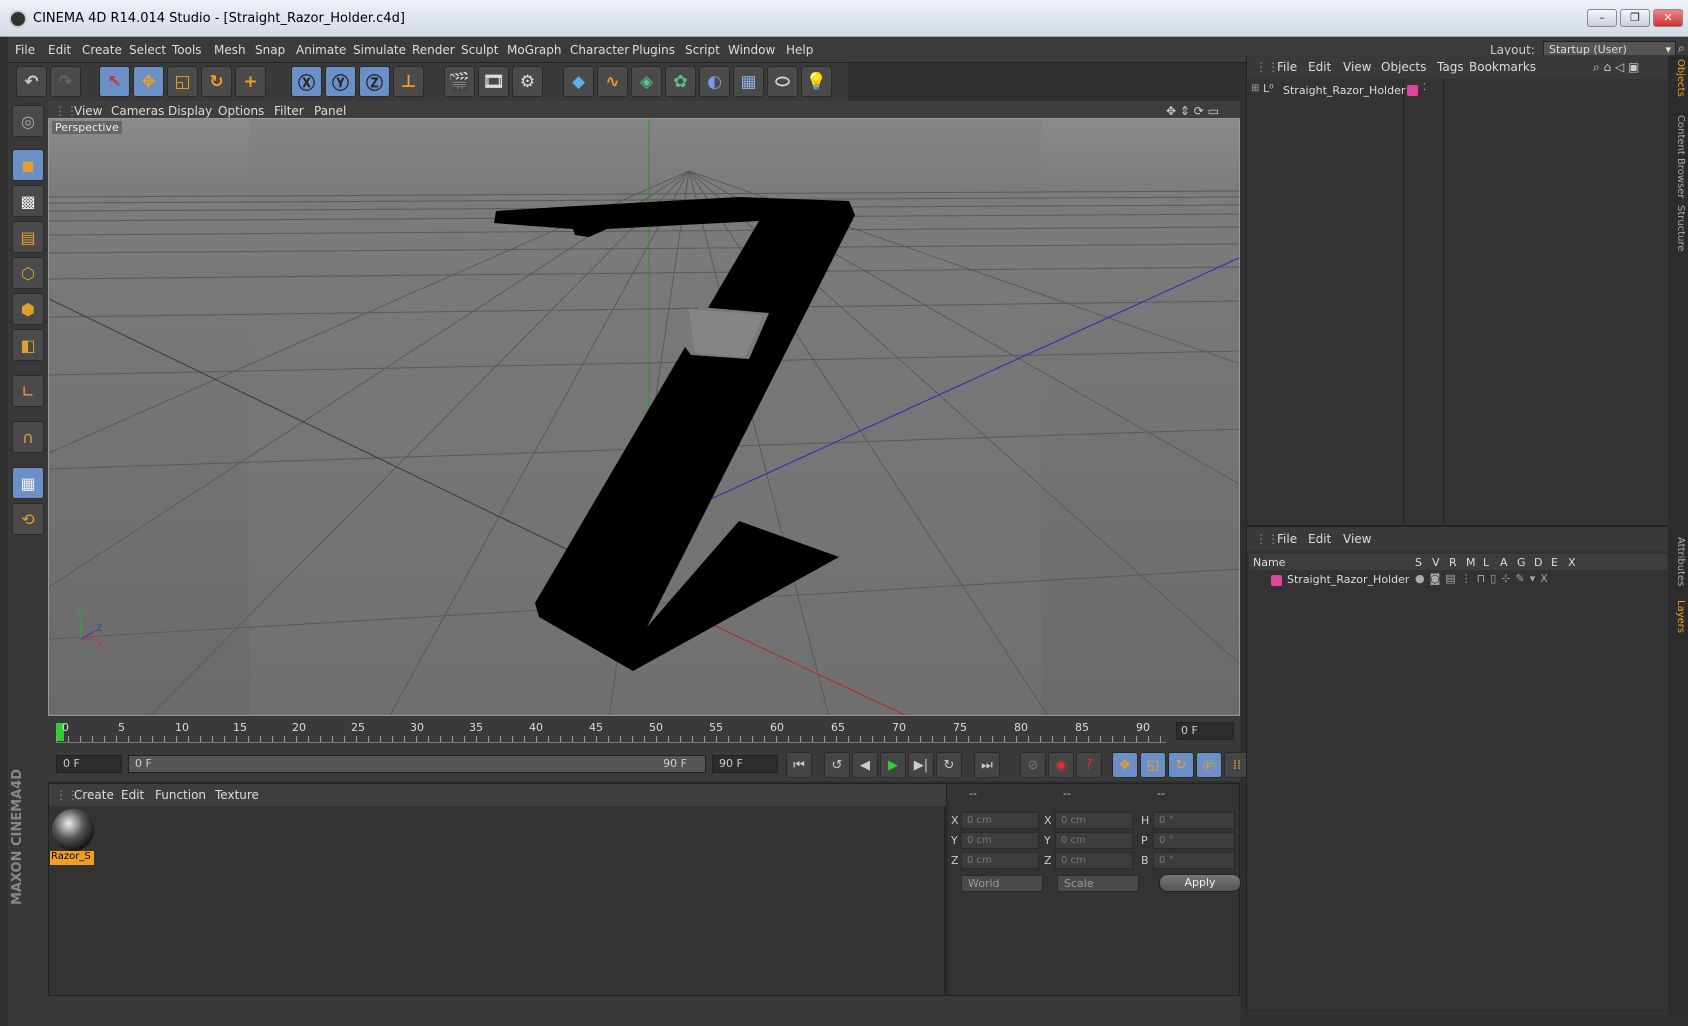 This screenshot has height=1026, width=1688. What do you see at coordinates (1678, 616) in the screenshot?
I see `tab-layers: Layers` at bounding box center [1678, 616].